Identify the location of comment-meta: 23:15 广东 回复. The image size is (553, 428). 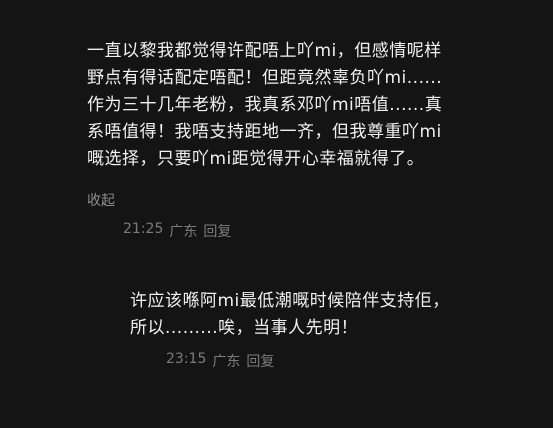
(220, 361).